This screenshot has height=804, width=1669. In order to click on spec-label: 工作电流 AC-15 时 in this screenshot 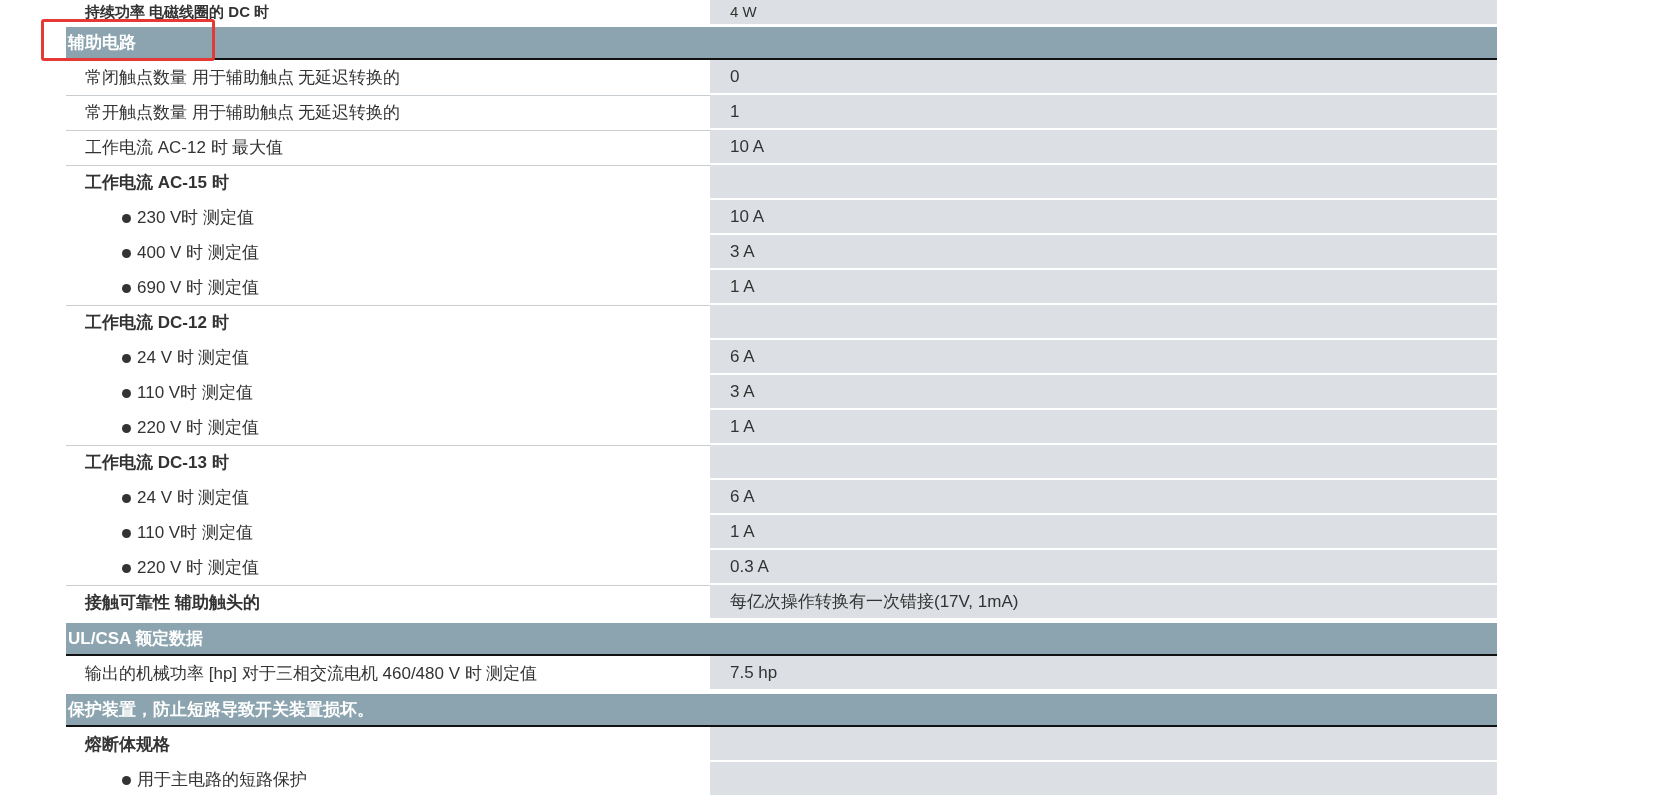, I will do `click(157, 183)`.